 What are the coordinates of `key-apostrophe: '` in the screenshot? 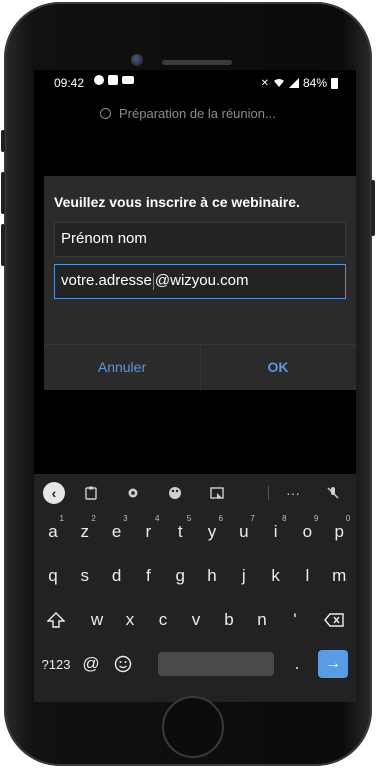 It's located at (295, 620).